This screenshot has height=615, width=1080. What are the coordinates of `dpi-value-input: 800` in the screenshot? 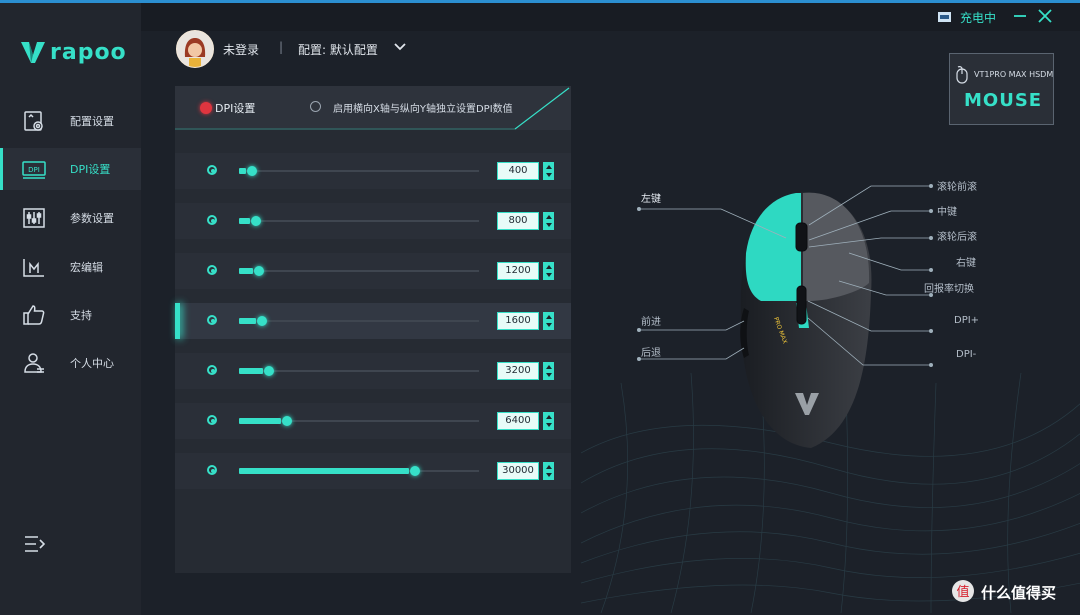 It's located at (518, 221).